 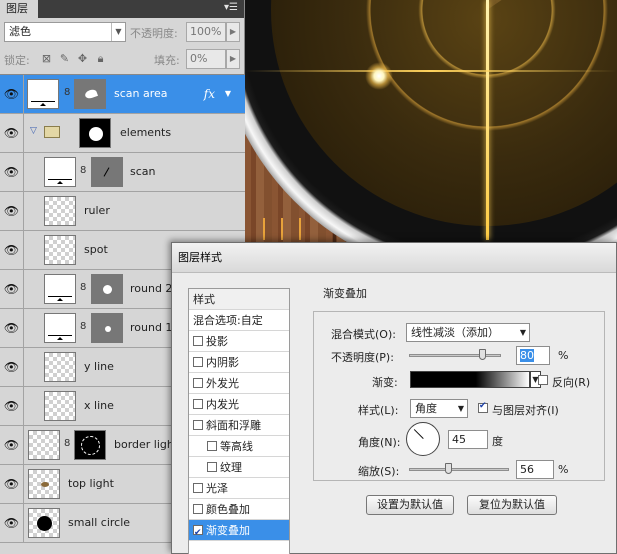 What do you see at coordinates (33, 131) in the screenshot?
I see `group-expand-icon: ▽` at bounding box center [33, 131].